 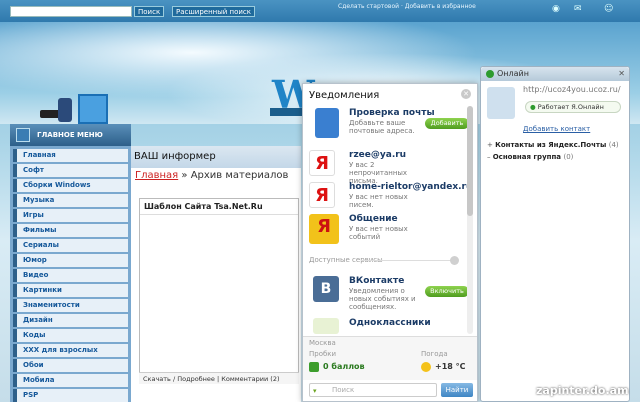 I want to click on menu-header-label: ГЛАВНОЕ МЕНЮ, so click(x=70, y=135).